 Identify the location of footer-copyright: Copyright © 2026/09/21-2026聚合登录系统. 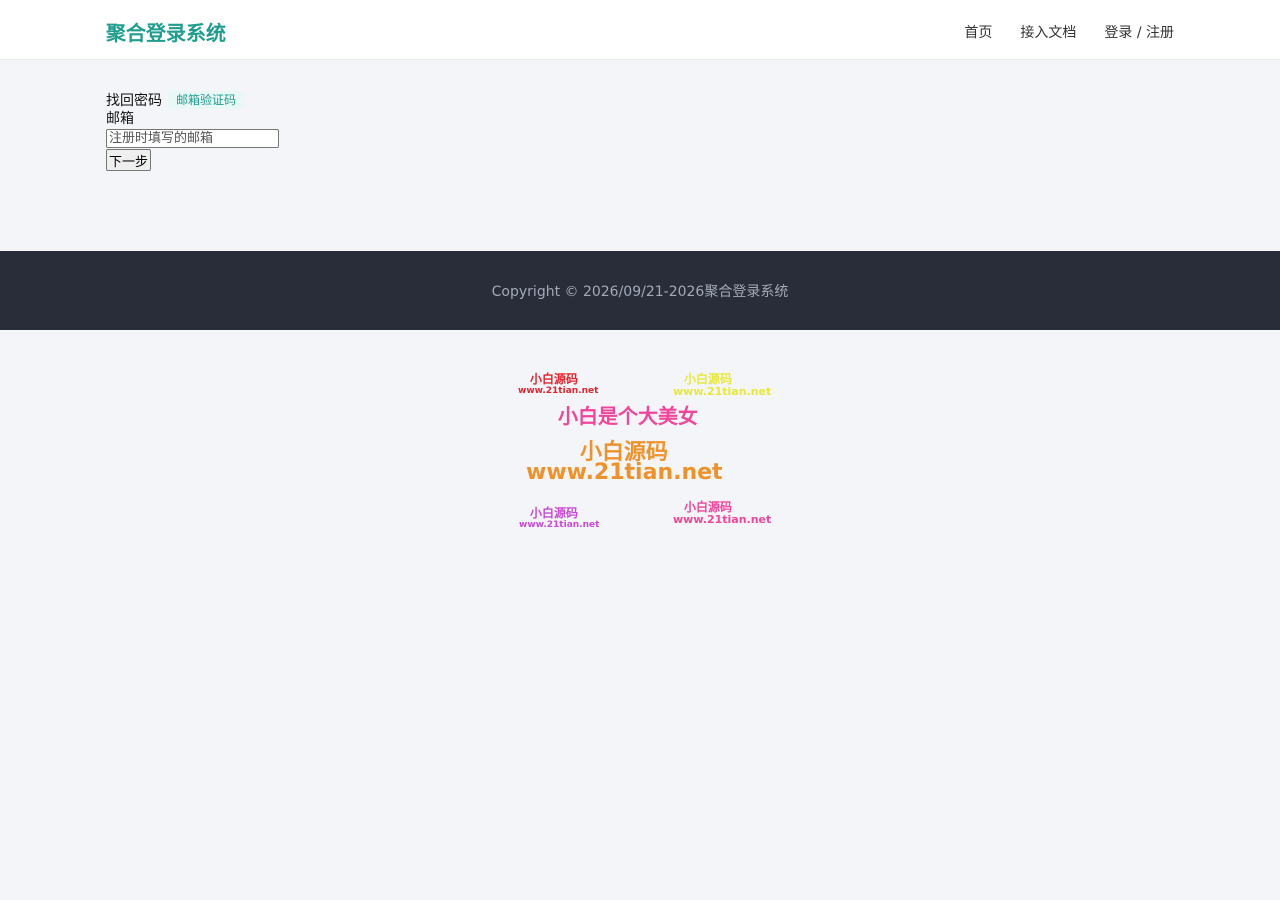
(640, 291).